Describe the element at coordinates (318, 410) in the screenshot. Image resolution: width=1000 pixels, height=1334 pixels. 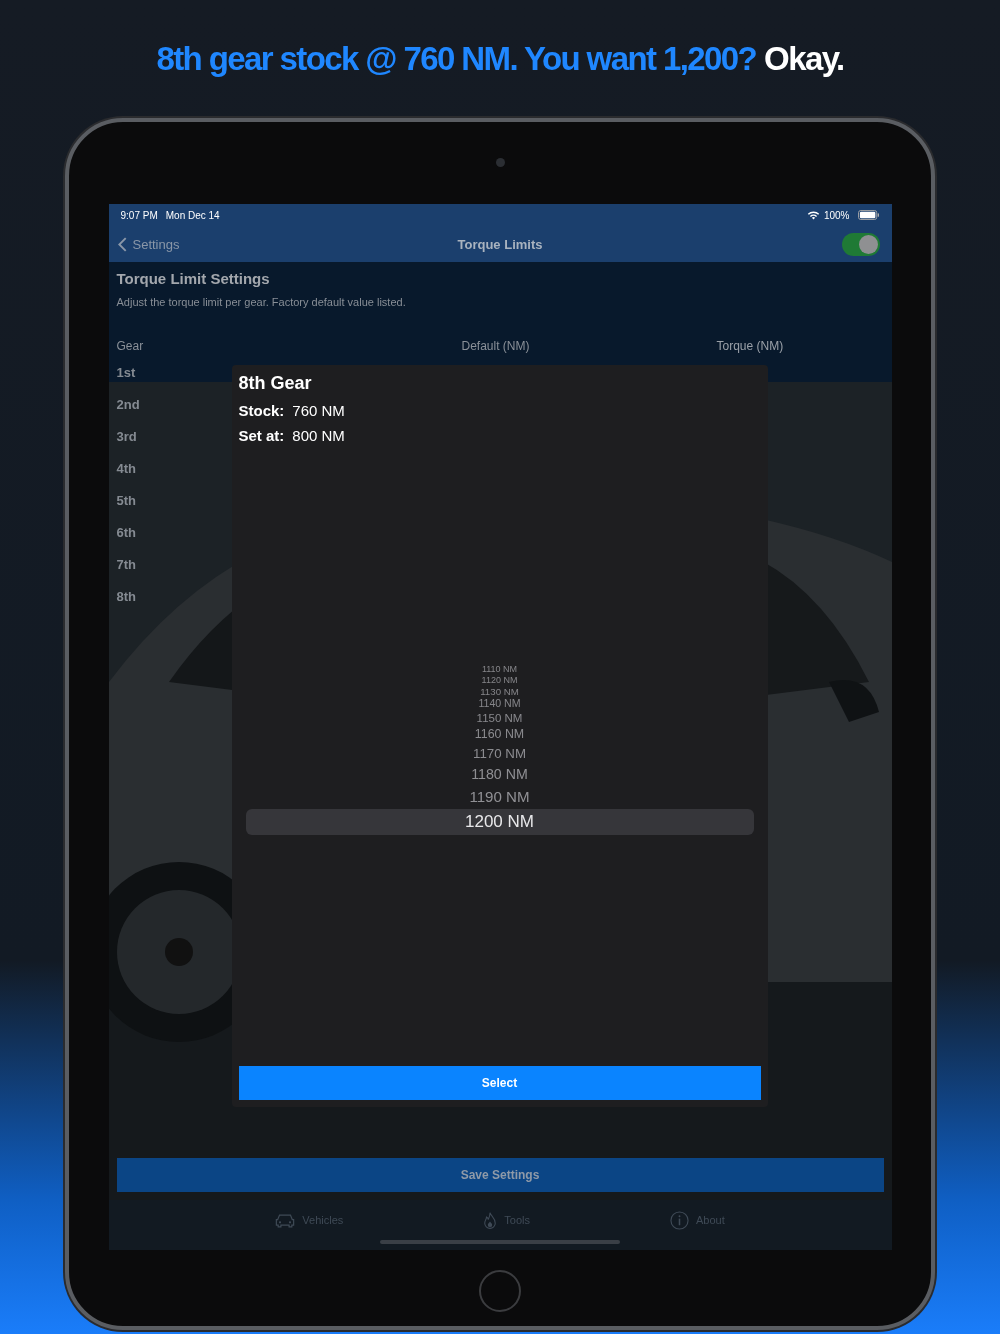
I see `info-value: 760 NM` at that location.